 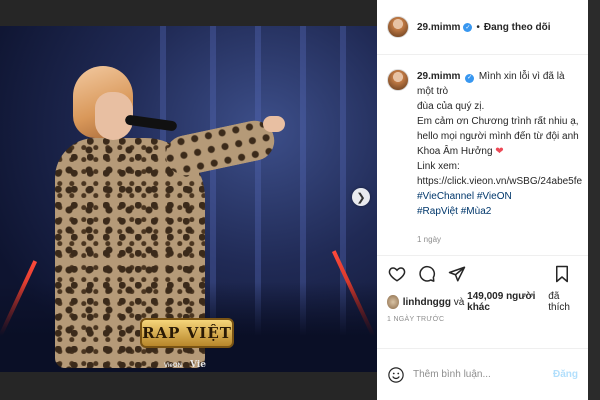 I want to click on post-header: 29.mimm ✓ • Đang theo dõi, so click(x=482, y=27).